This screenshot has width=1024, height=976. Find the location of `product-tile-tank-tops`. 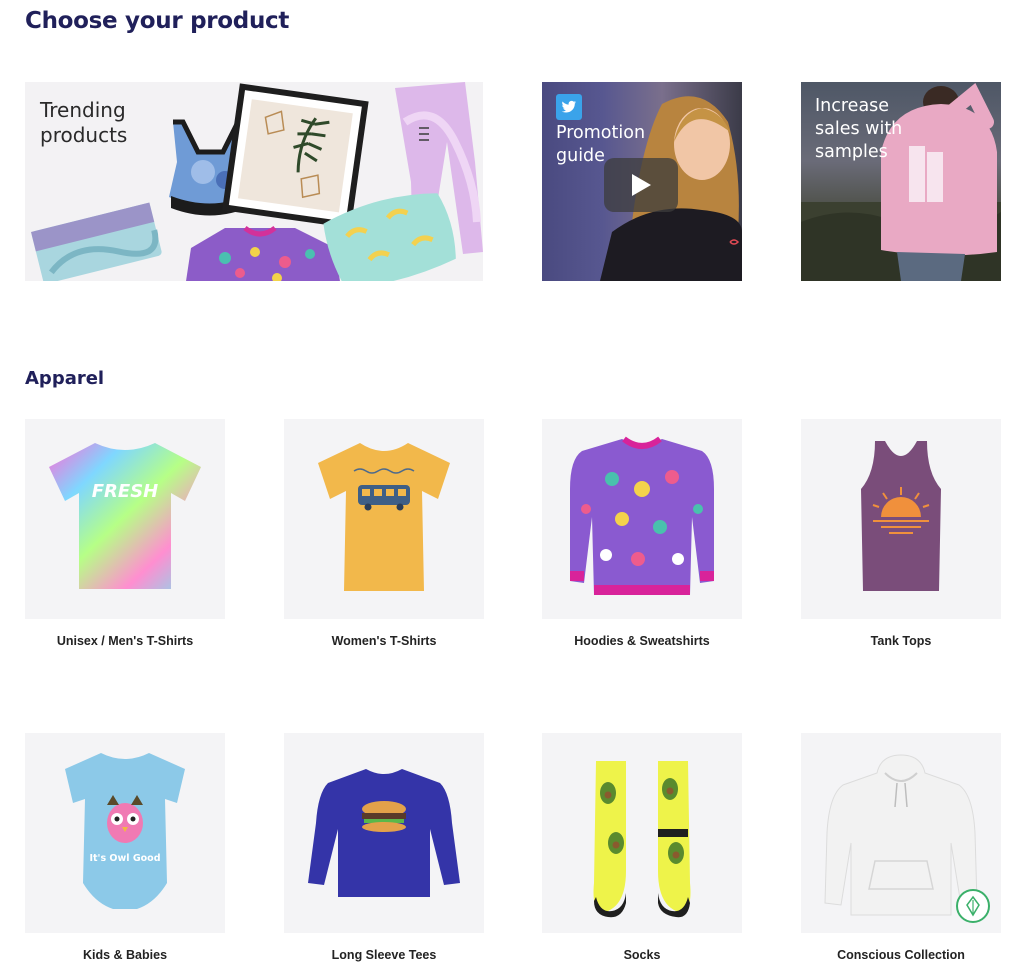

product-tile-tank-tops is located at coordinates (901, 519).